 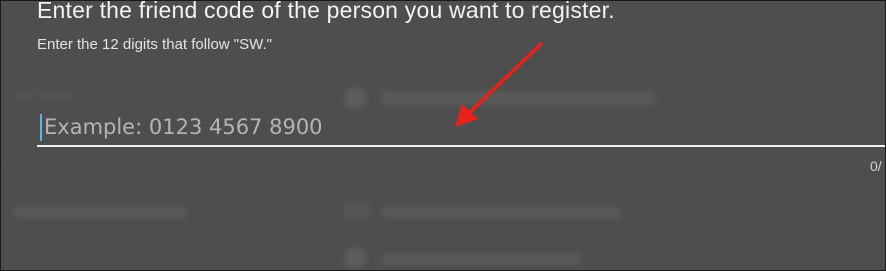 I want to click on dialog-subtitle: Enter the 12 digits that follow "SW.", so click(x=154, y=44).